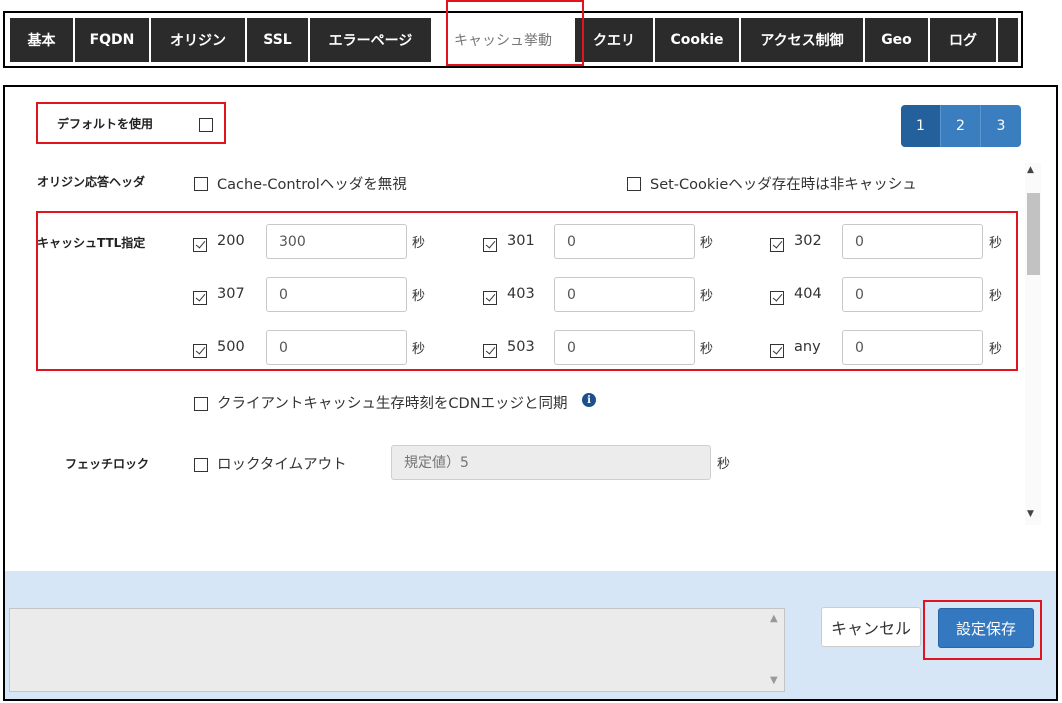 This screenshot has width=1062, height=703. I want to click on tab-geo: Geo, so click(896, 40).